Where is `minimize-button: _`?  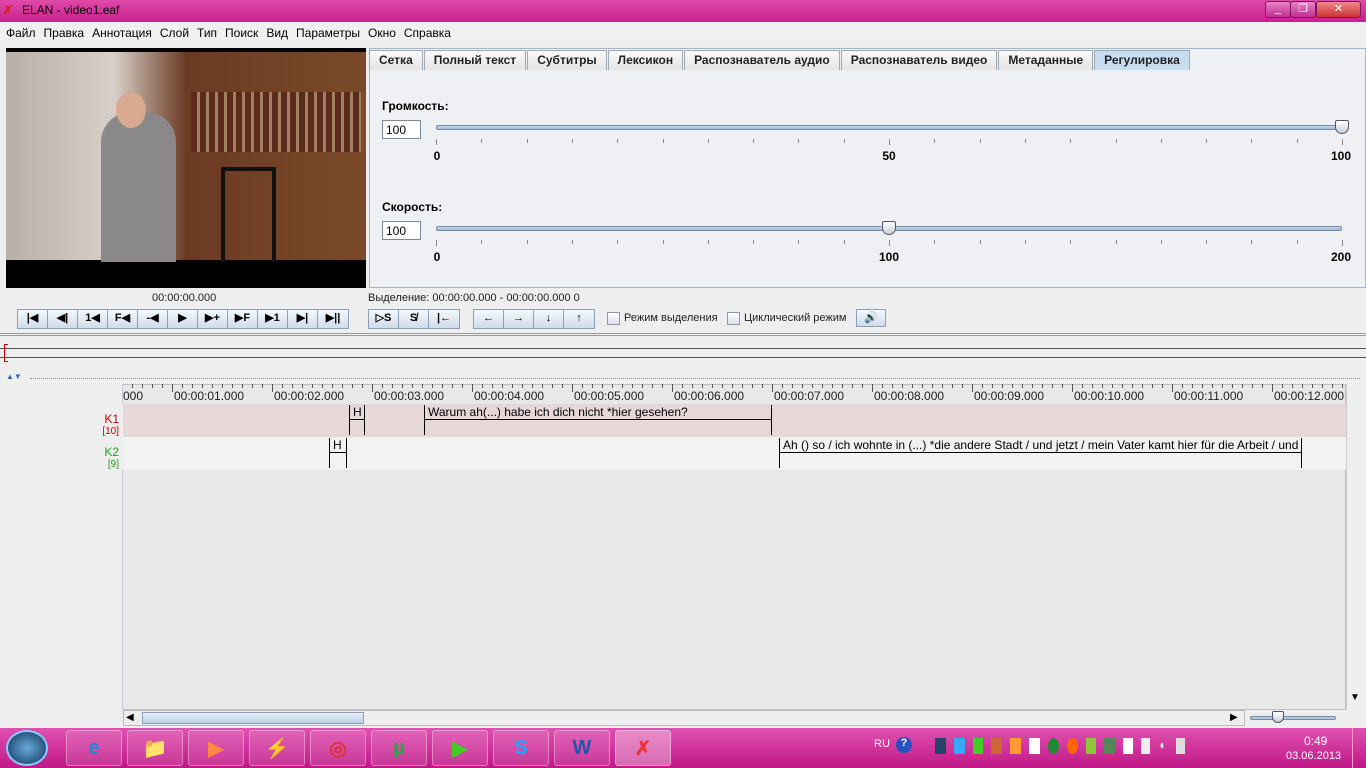
minimize-button: _ is located at coordinates (1278, 9).